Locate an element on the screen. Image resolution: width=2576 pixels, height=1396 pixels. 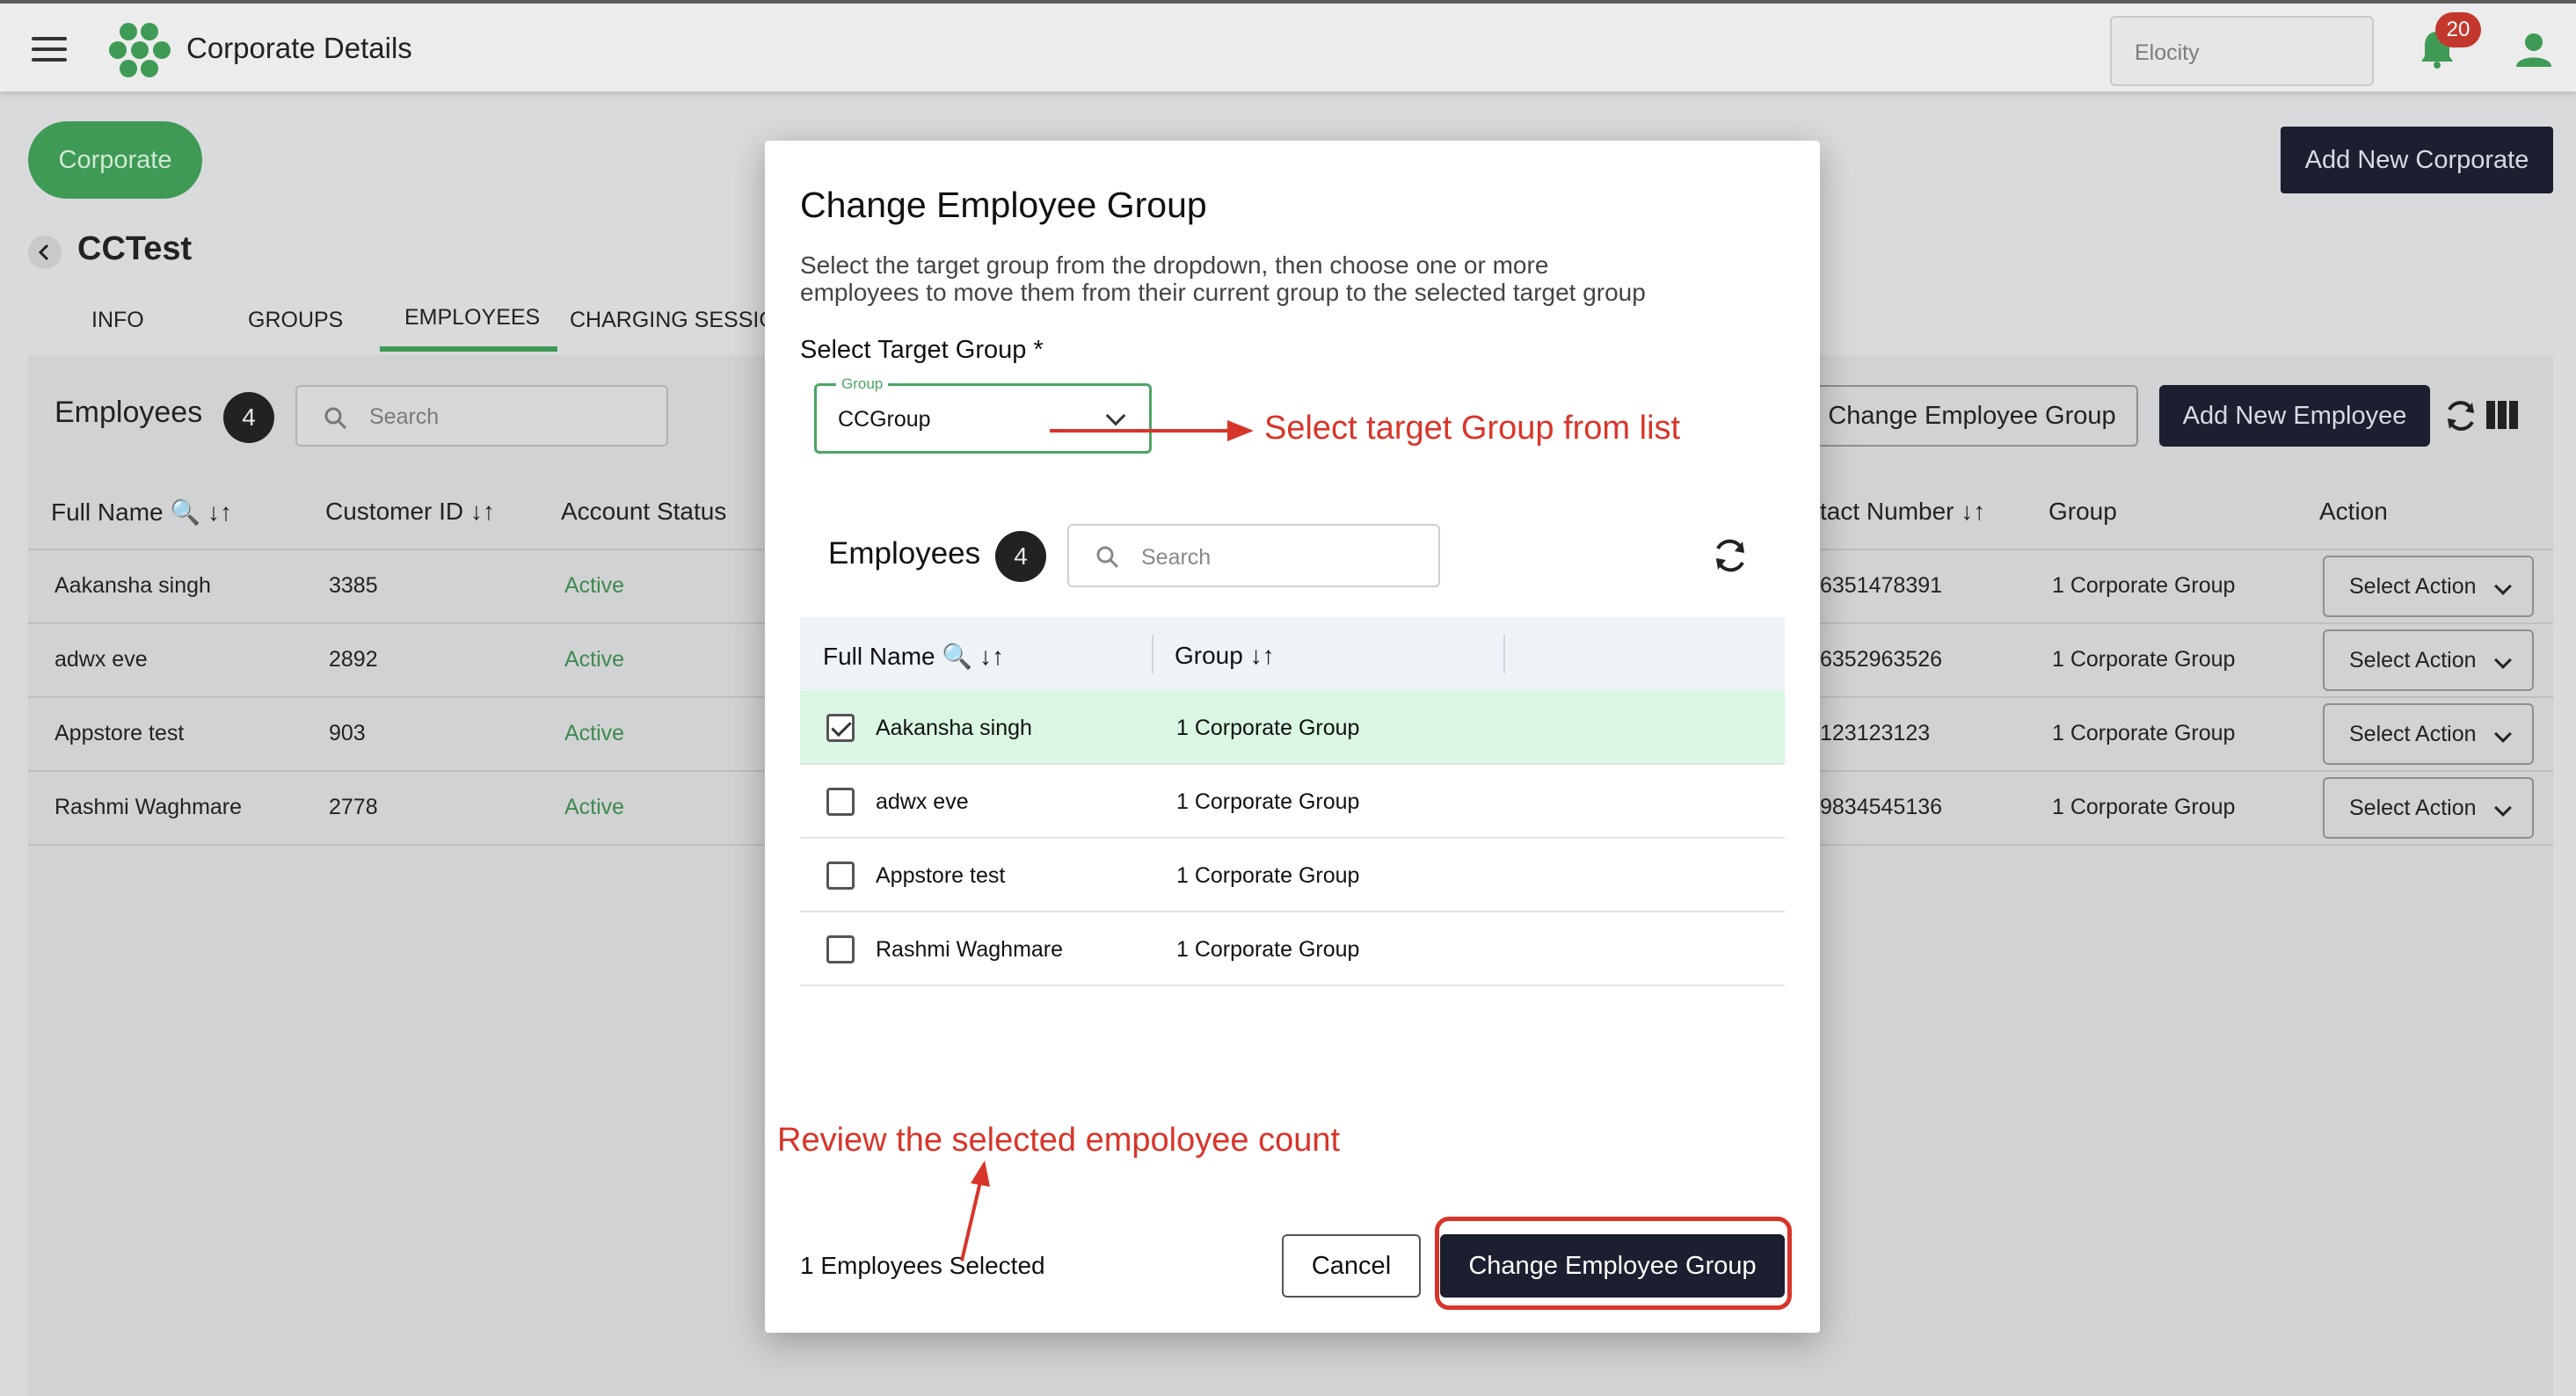
app-logo-icon is located at coordinates (140, 50).